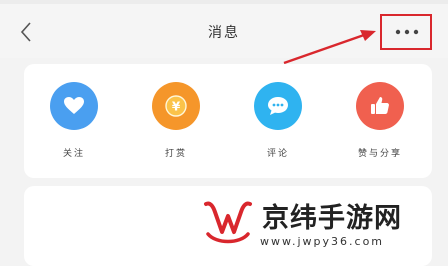 The height and width of the screenshot is (266, 448). I want to click on action-label-comment: 评论, so click(277, 154).